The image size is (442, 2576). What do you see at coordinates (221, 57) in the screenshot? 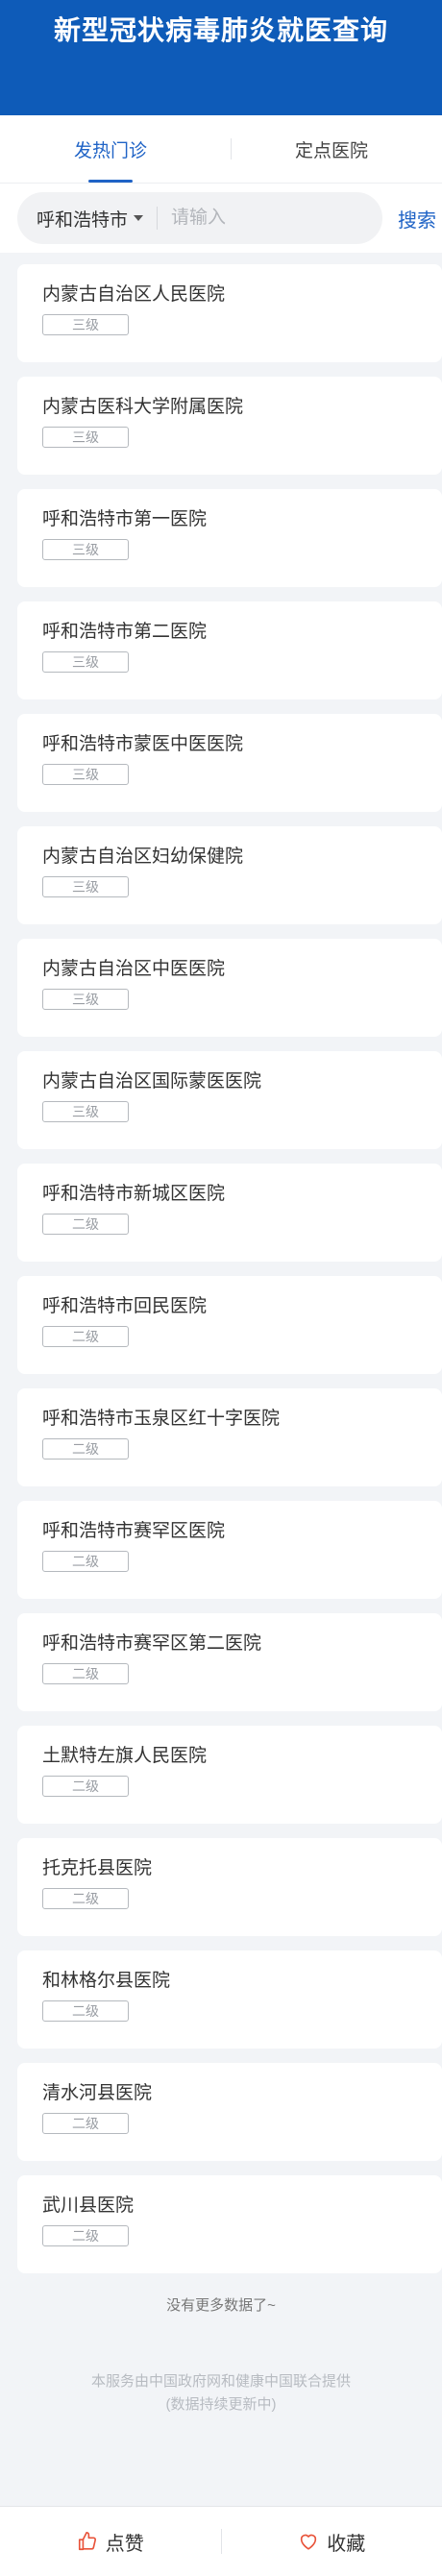
I see `page-header: 新型冠状病毒肺炎就医查询` at bounding box center [221, 57].